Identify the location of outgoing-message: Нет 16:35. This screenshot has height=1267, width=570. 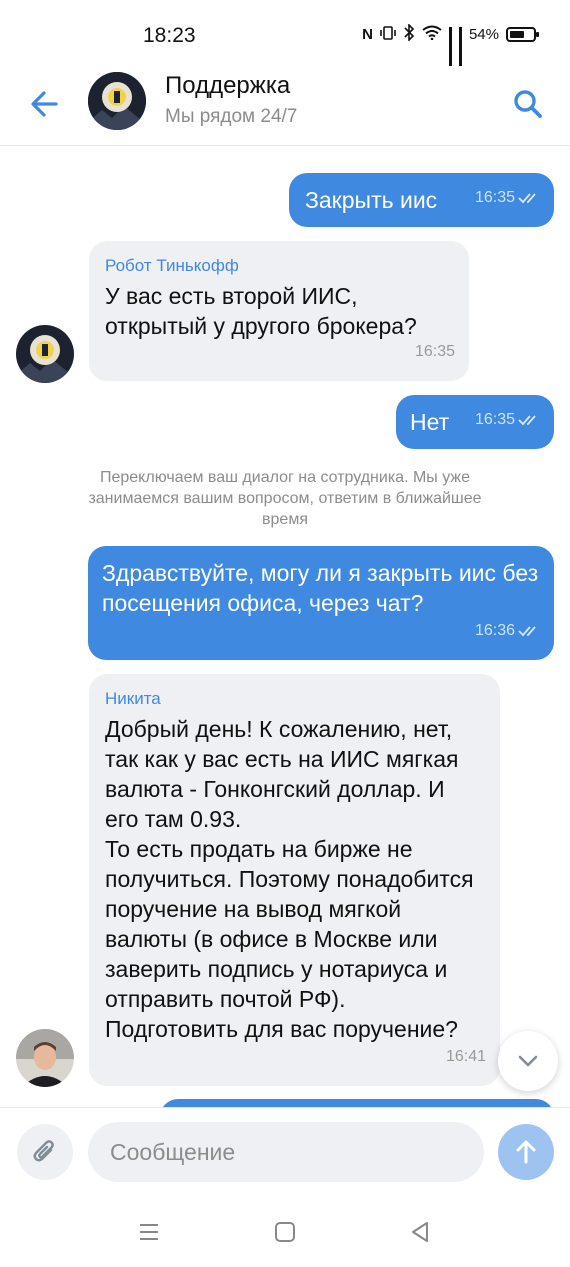
(475, 422).